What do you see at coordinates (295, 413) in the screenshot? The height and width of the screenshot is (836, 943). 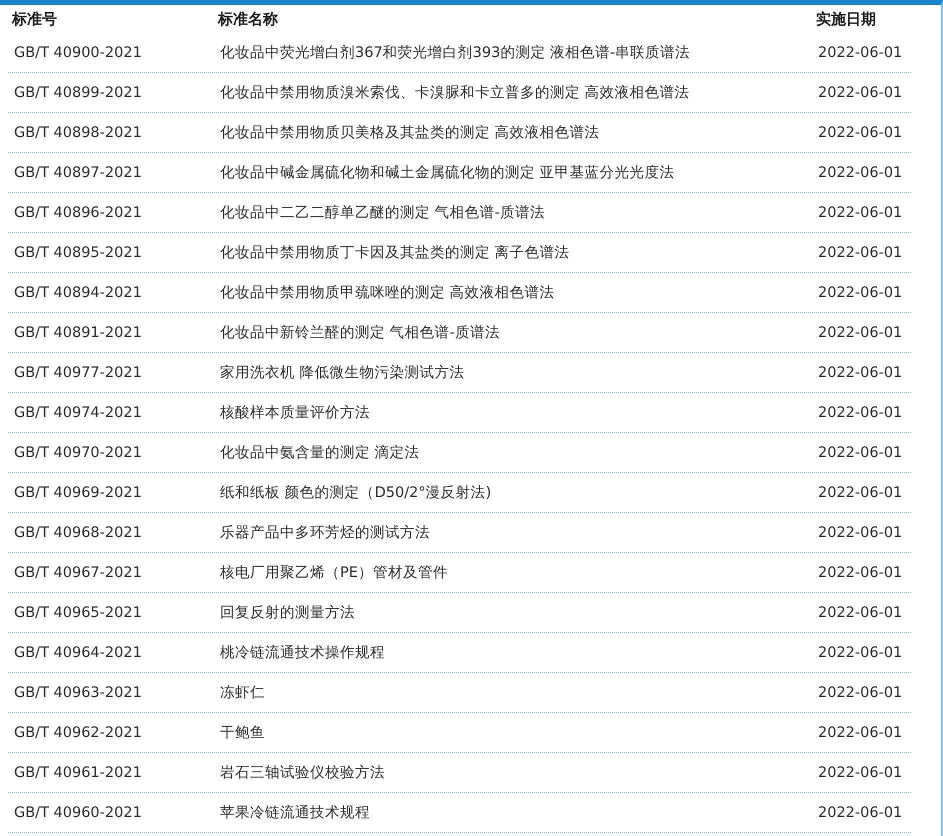 I see `table-cell-text: 核酸样本质量评价方法` at bounding box center [295, 413].